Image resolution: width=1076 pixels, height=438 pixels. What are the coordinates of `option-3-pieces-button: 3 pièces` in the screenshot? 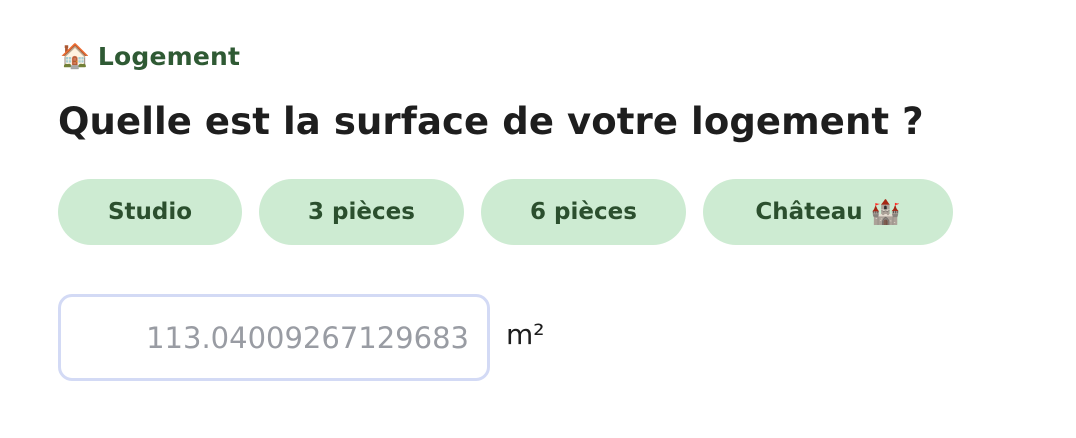 It's located at (361, 212).